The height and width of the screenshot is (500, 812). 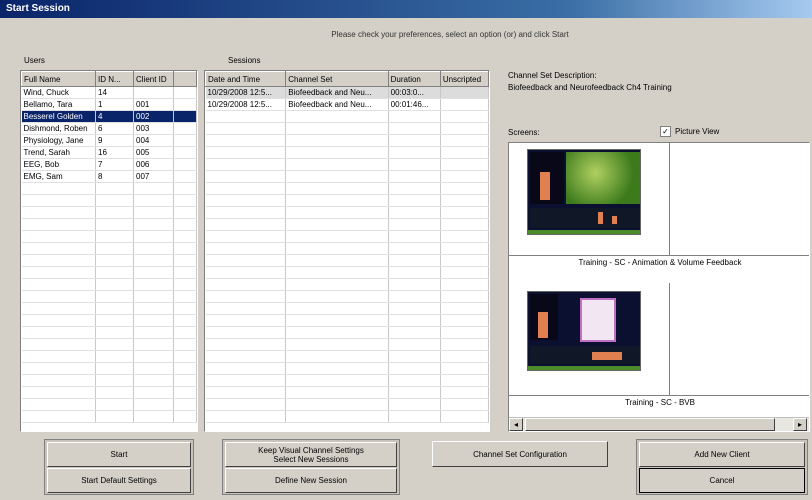 What do you see at coordinates (689, 131) in the screenshot?
I see `picture-view-checkbox: ✓ Picture View` at bounding box center [689, 131].